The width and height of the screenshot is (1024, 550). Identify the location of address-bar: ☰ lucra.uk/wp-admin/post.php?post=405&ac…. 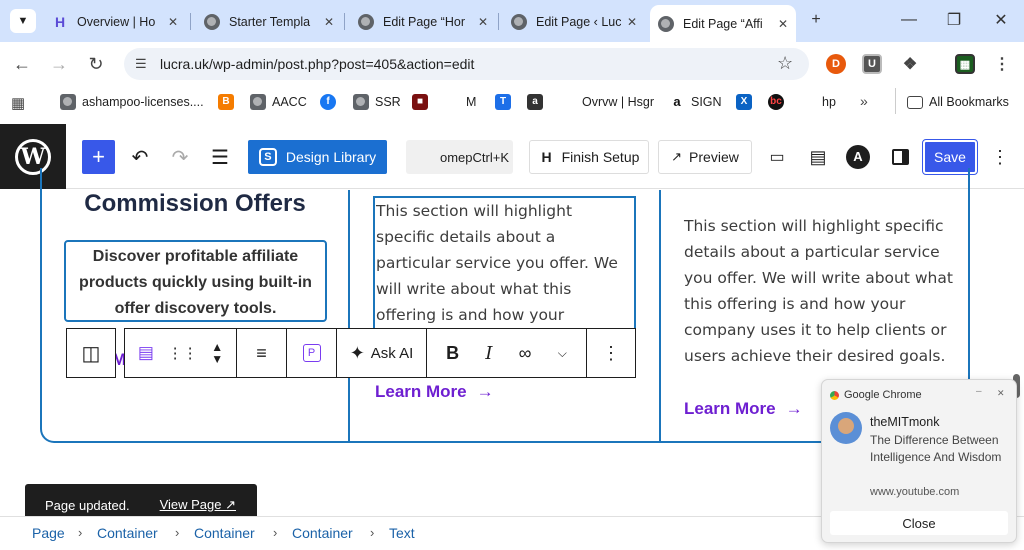
(466, 64).